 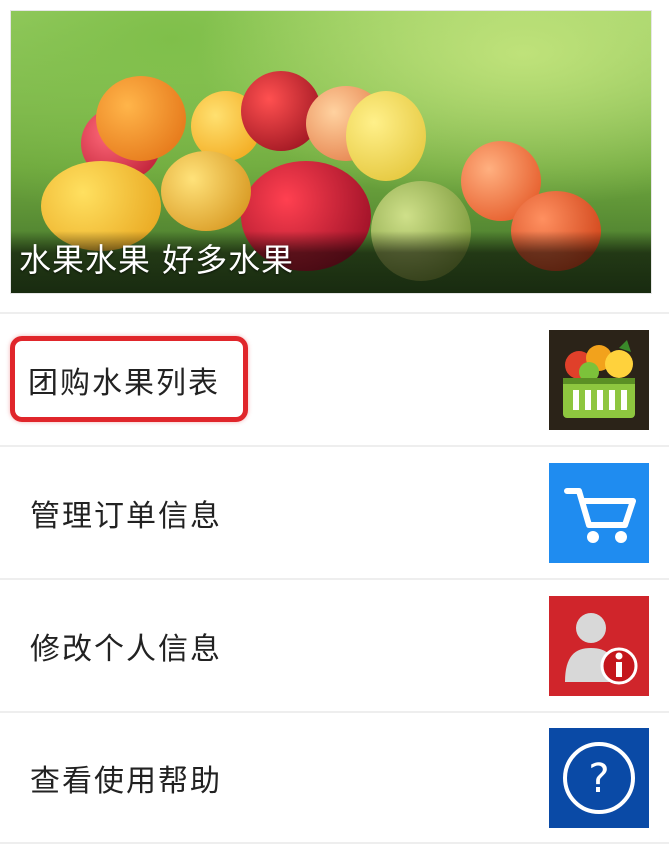 What do you see at coordinates (124, 383) in the screenshot?
I see `group-buy-label: 团购水果列表` at bounding box center [124, 383].